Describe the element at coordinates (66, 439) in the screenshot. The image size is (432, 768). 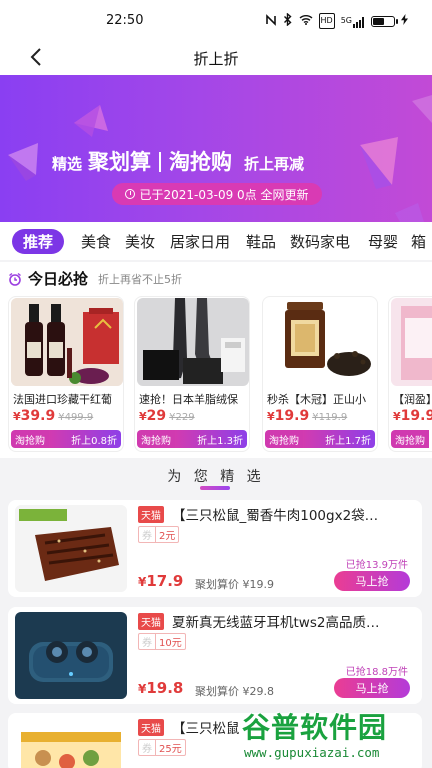
I see `deal-discount-bar: 淘抢购 折上0.8折` at that location.